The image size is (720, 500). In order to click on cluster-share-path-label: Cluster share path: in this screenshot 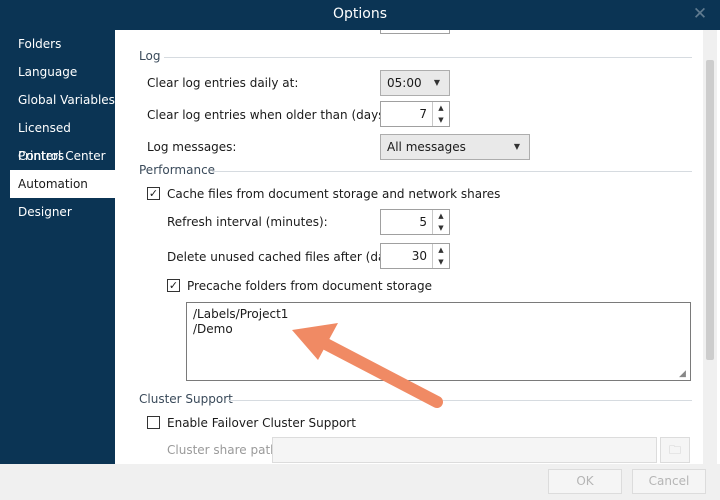, I will do `click(224, 450)`.